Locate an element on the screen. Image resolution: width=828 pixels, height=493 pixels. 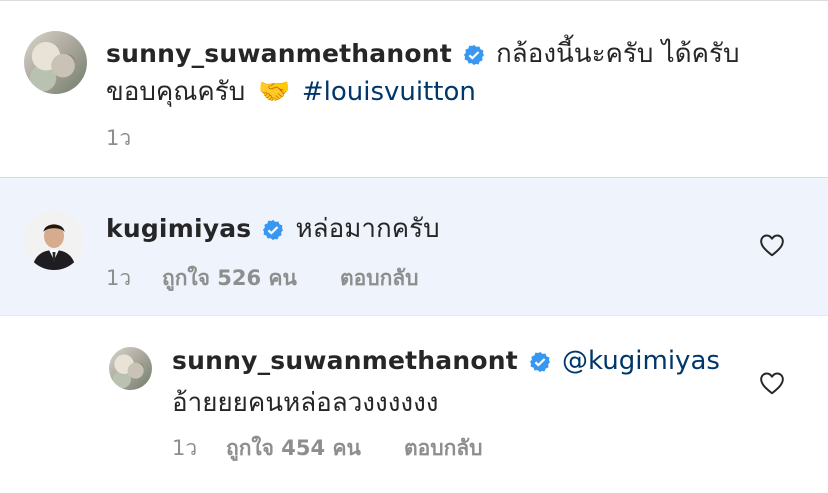
reply-line-1: sunny_suwanmethanont @kugimiyas is located at coordinates (446, 361).